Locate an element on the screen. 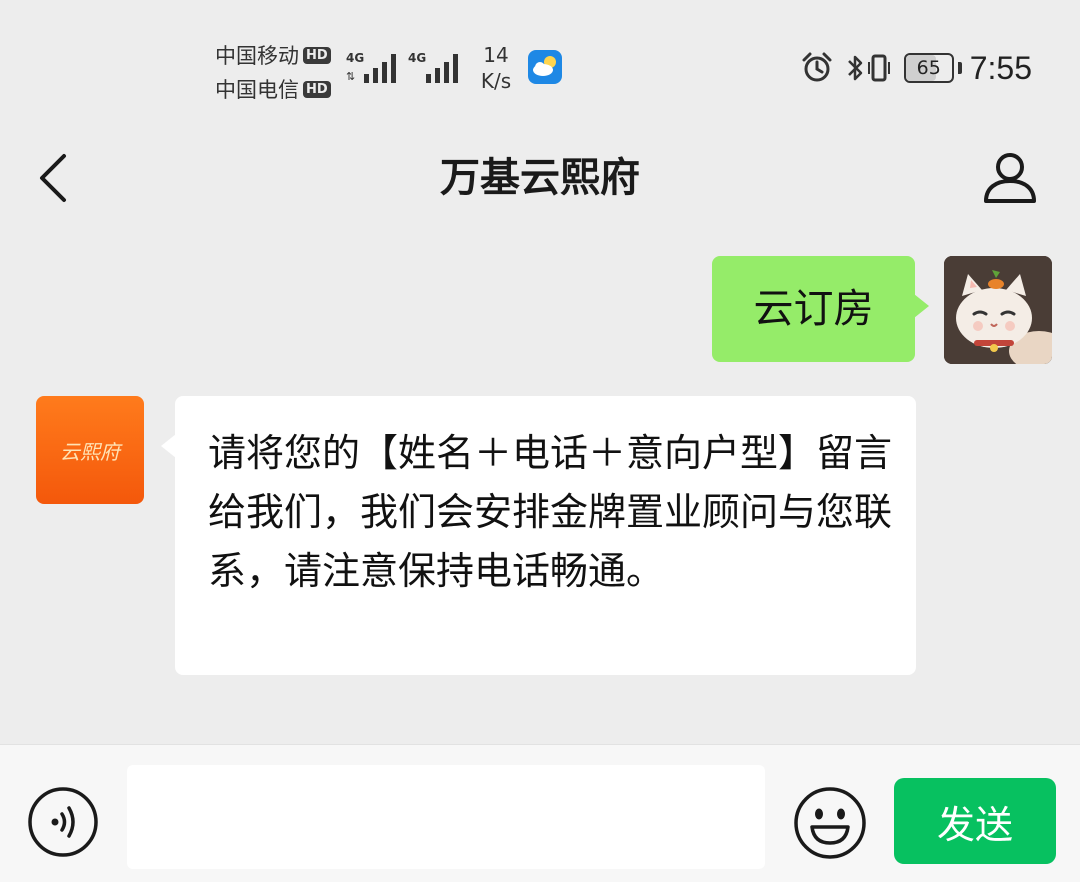 This screenshot has height=882, width=1080. chevron-left-icon is located at coordinates (53, 178).